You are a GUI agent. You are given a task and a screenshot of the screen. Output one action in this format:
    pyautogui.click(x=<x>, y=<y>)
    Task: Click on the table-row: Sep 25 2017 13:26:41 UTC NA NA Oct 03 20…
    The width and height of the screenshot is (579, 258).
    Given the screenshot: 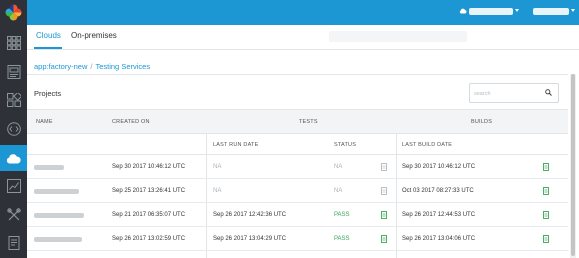 What is the action you would take?
    pyautogui.click(x=297, y=191)
    